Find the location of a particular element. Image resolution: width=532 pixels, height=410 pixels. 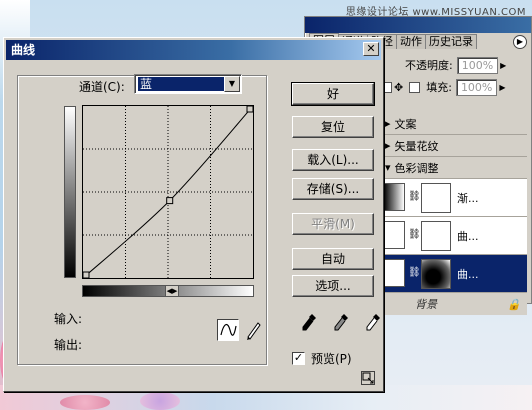

curve-graph is located at coordinates (168, 192).